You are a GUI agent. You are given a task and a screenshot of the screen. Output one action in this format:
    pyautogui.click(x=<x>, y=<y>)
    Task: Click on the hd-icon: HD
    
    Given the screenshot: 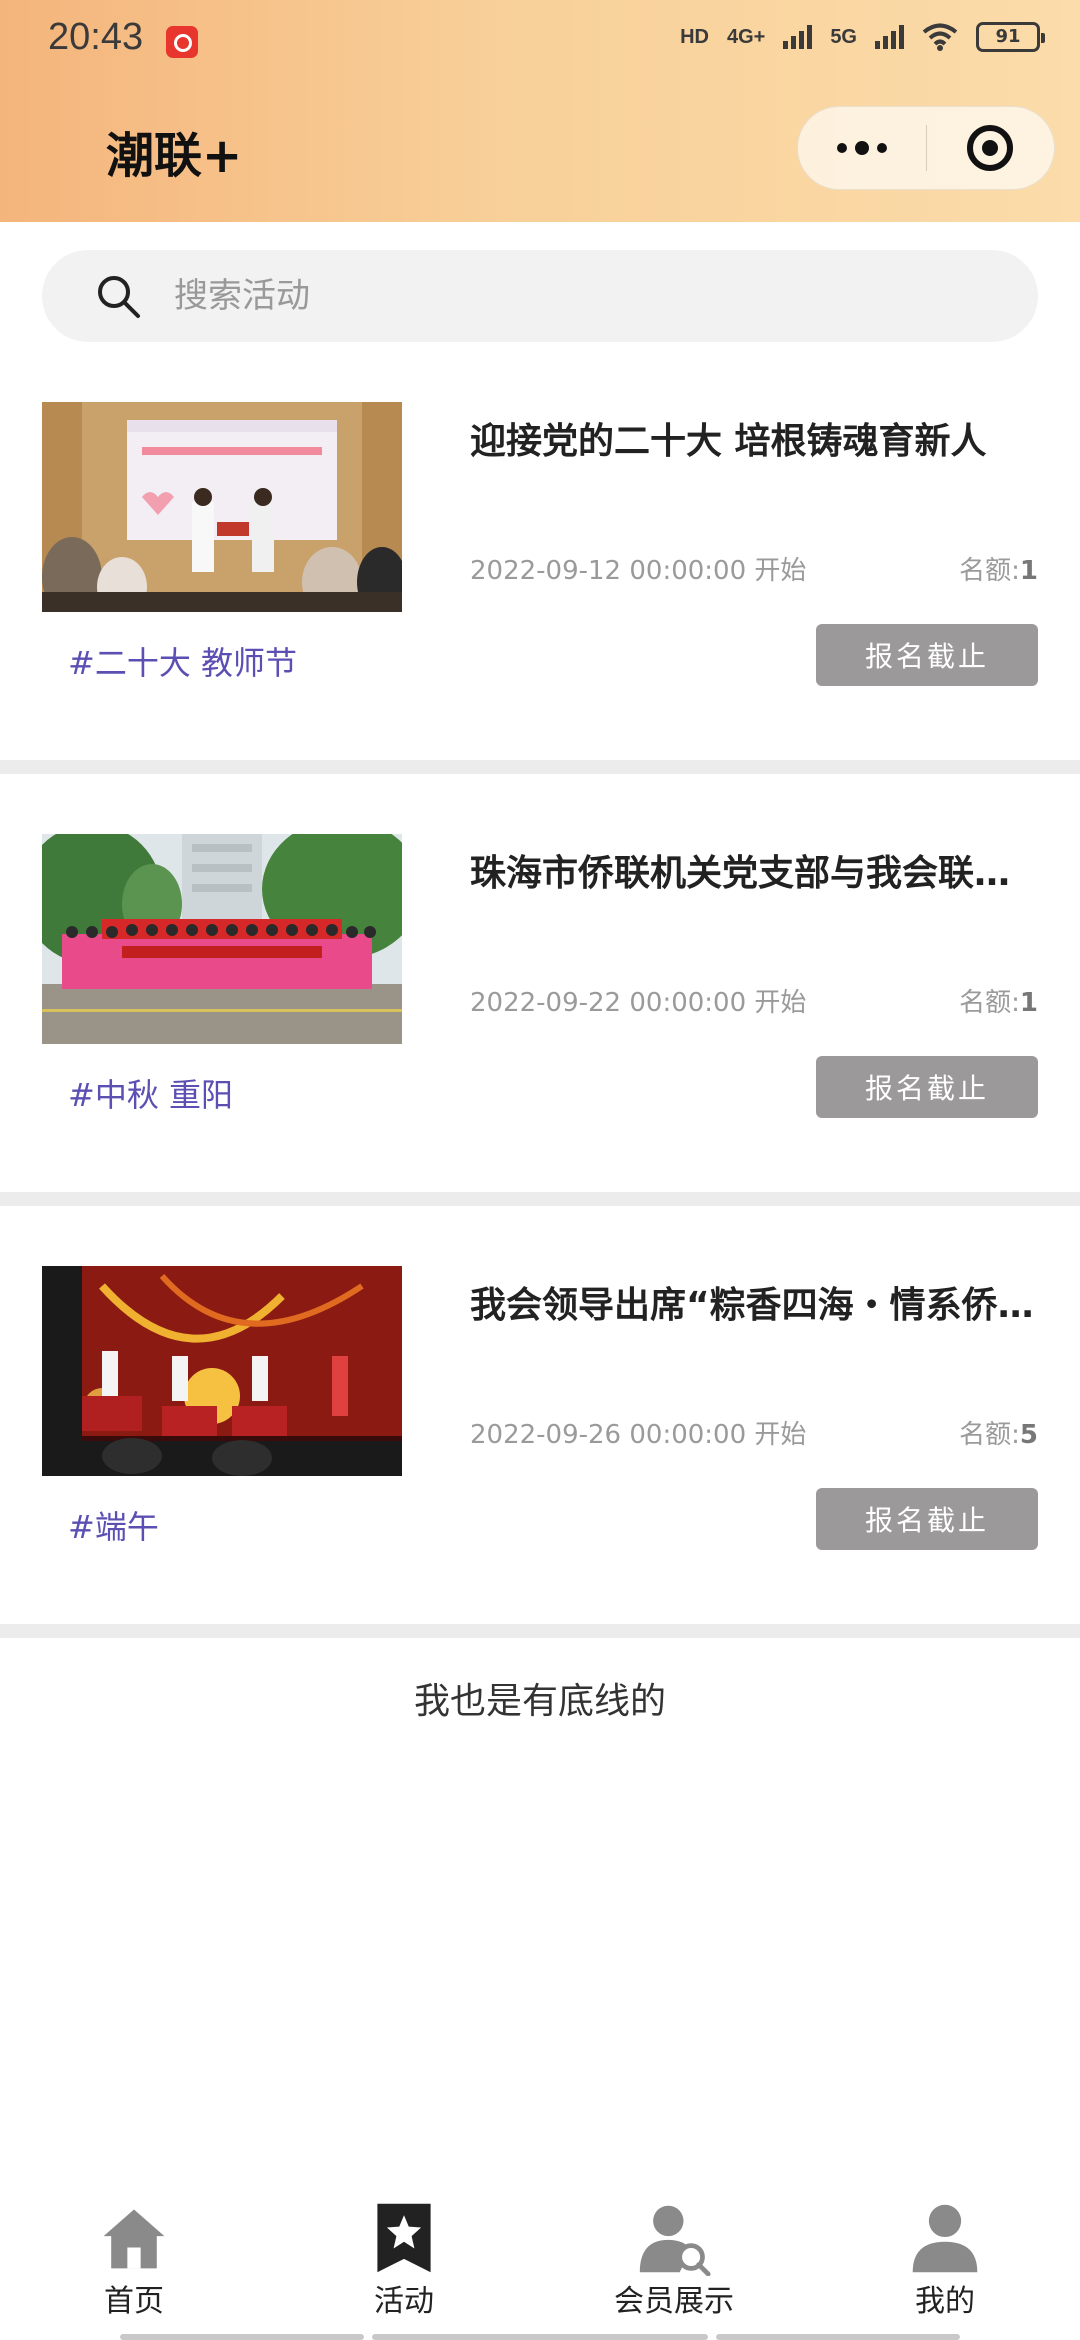 What is the action you would take?
    pyautogui.click(x=694, y=36)
    